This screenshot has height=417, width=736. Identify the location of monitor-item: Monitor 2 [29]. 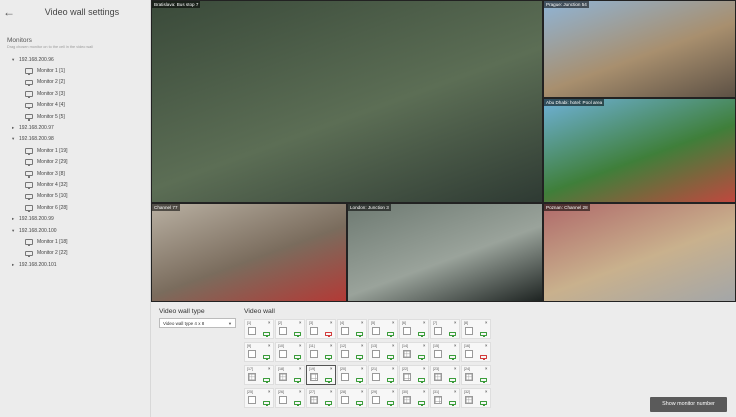
(75, 162).